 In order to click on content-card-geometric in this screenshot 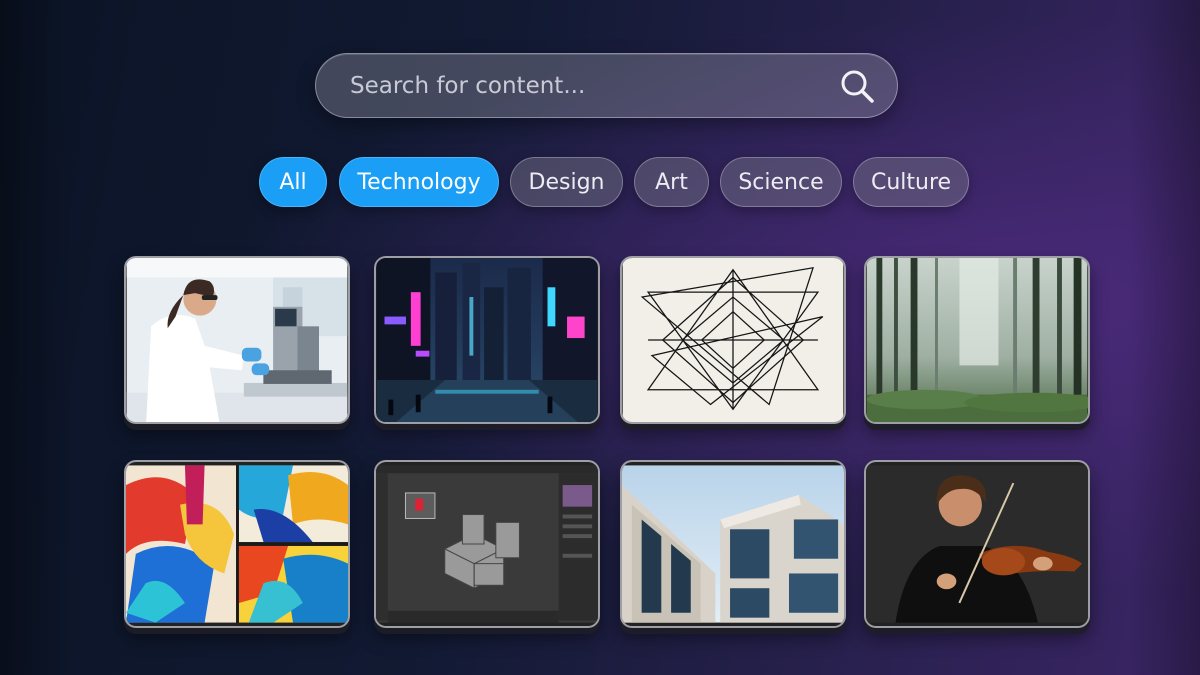, I will do `click(733, 340)`.